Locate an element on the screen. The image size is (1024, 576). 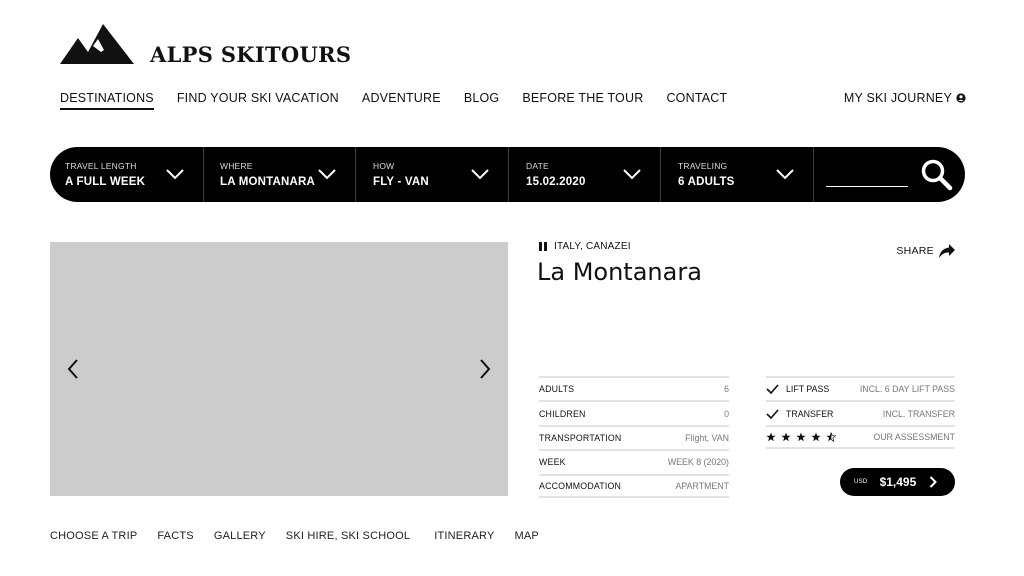
inclusion-label: LIFT PASS is located at coordinates (808, 389).